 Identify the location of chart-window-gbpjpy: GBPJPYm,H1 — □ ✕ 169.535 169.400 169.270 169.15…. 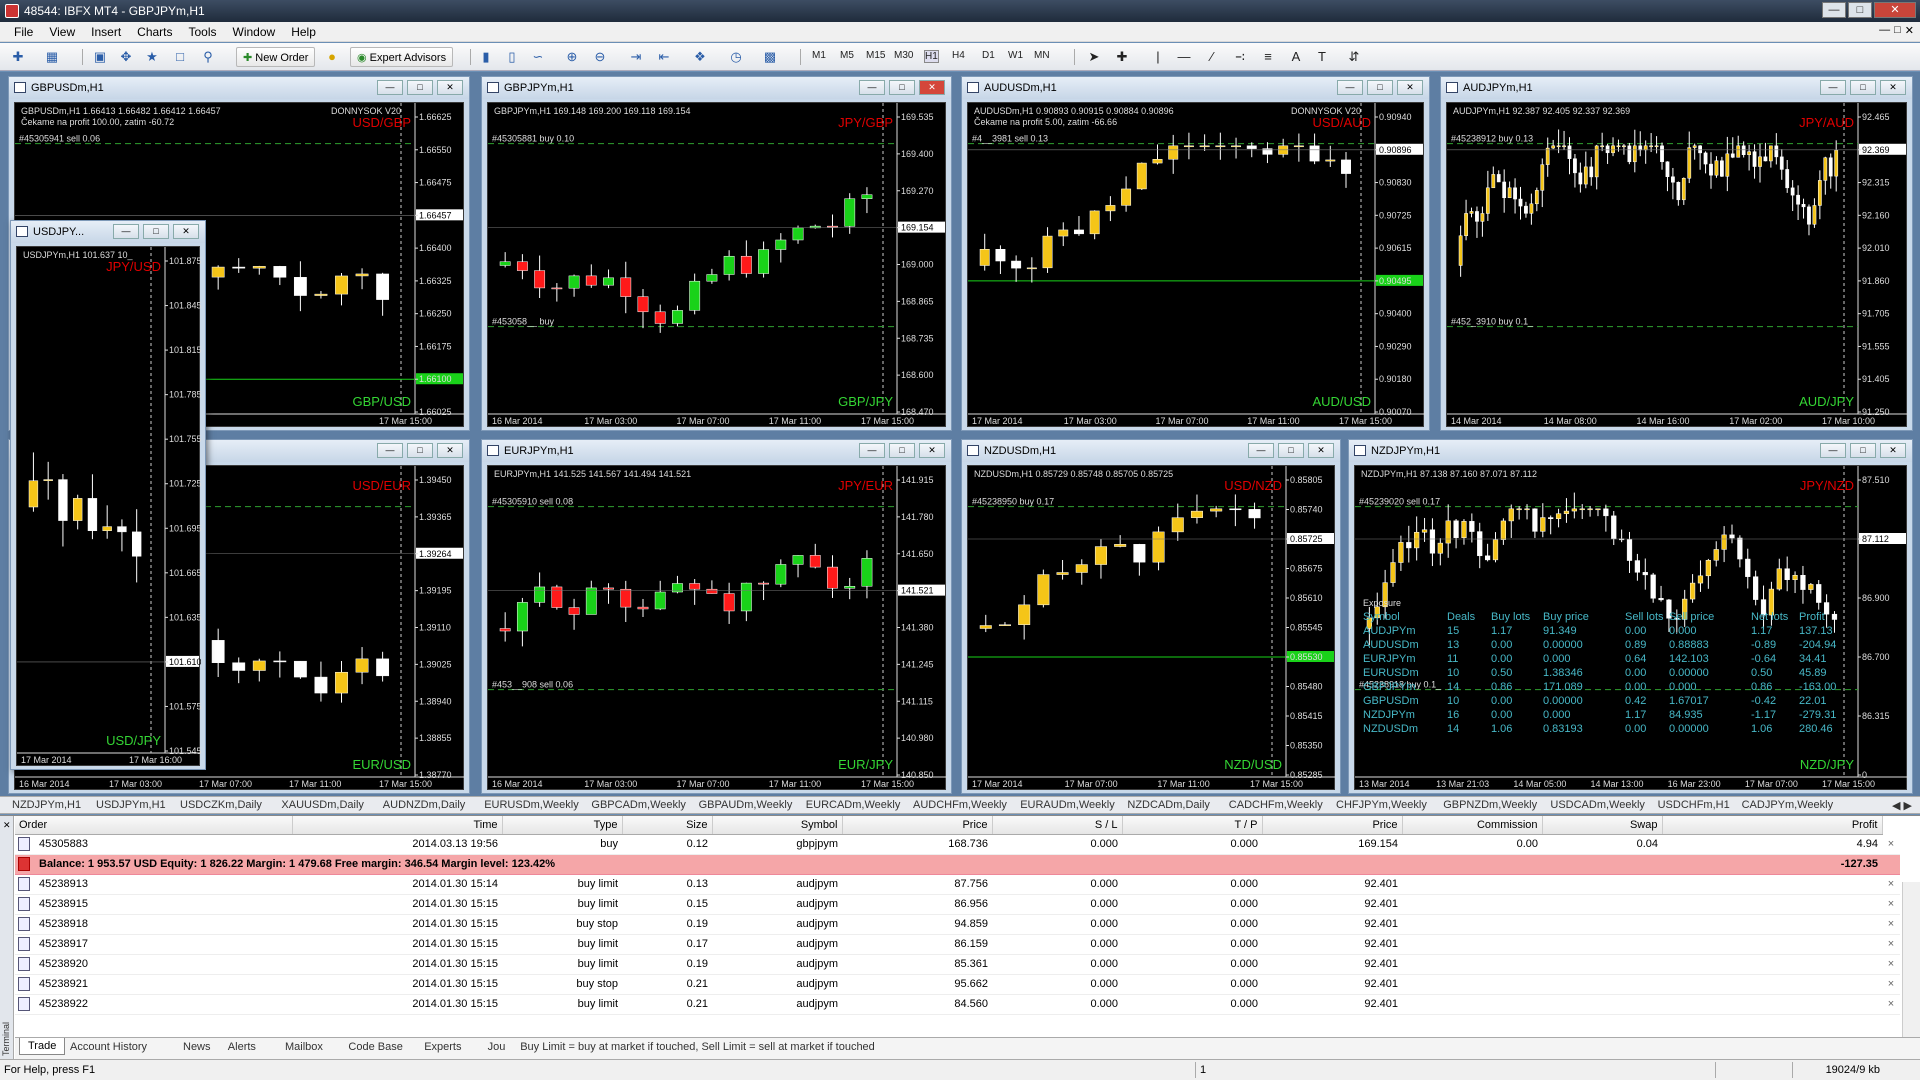
(716, 253).